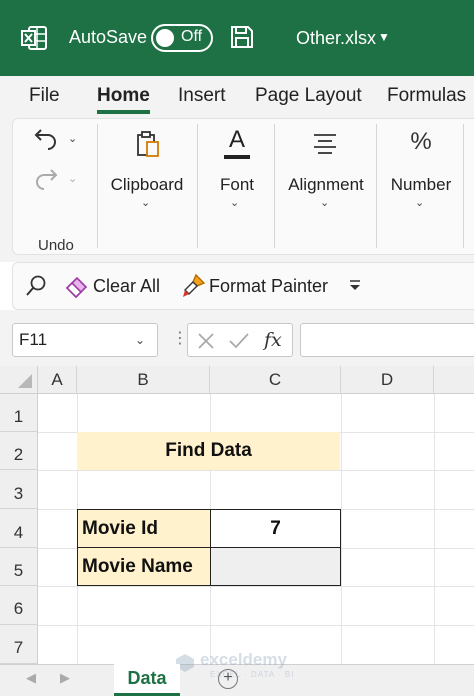 The width and height of the screenshot is (474, 696). I want to click on column-header-a: A, so click(57, 380).